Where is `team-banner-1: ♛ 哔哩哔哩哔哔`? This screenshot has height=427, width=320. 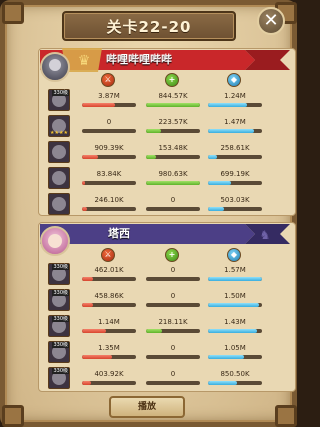 team-banner-1: ♛ 哔哩哔哩哔哔 is located at coordinates (165, 60).